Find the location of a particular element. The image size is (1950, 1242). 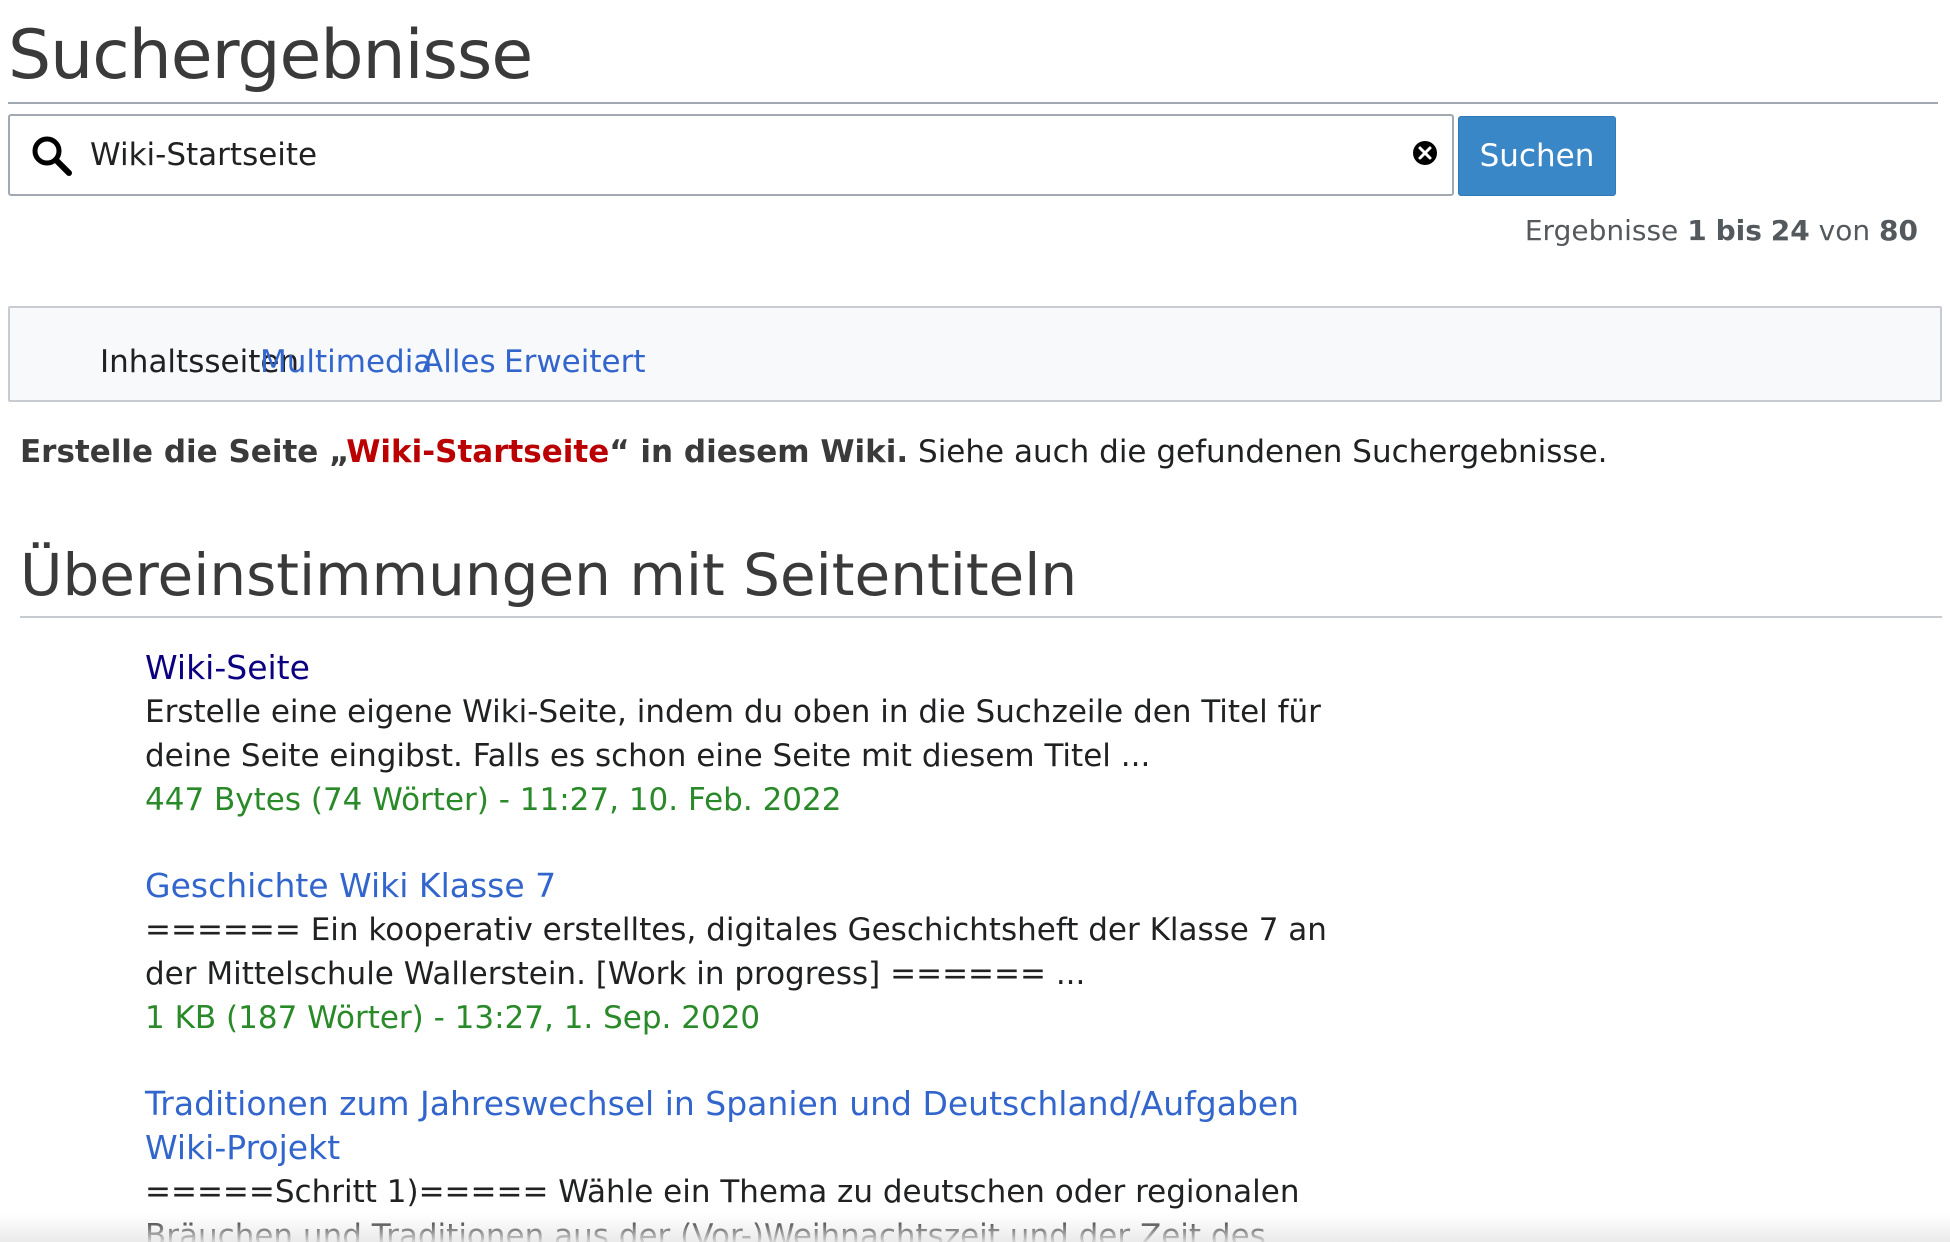

search-box is located at coordinates (731, 155).